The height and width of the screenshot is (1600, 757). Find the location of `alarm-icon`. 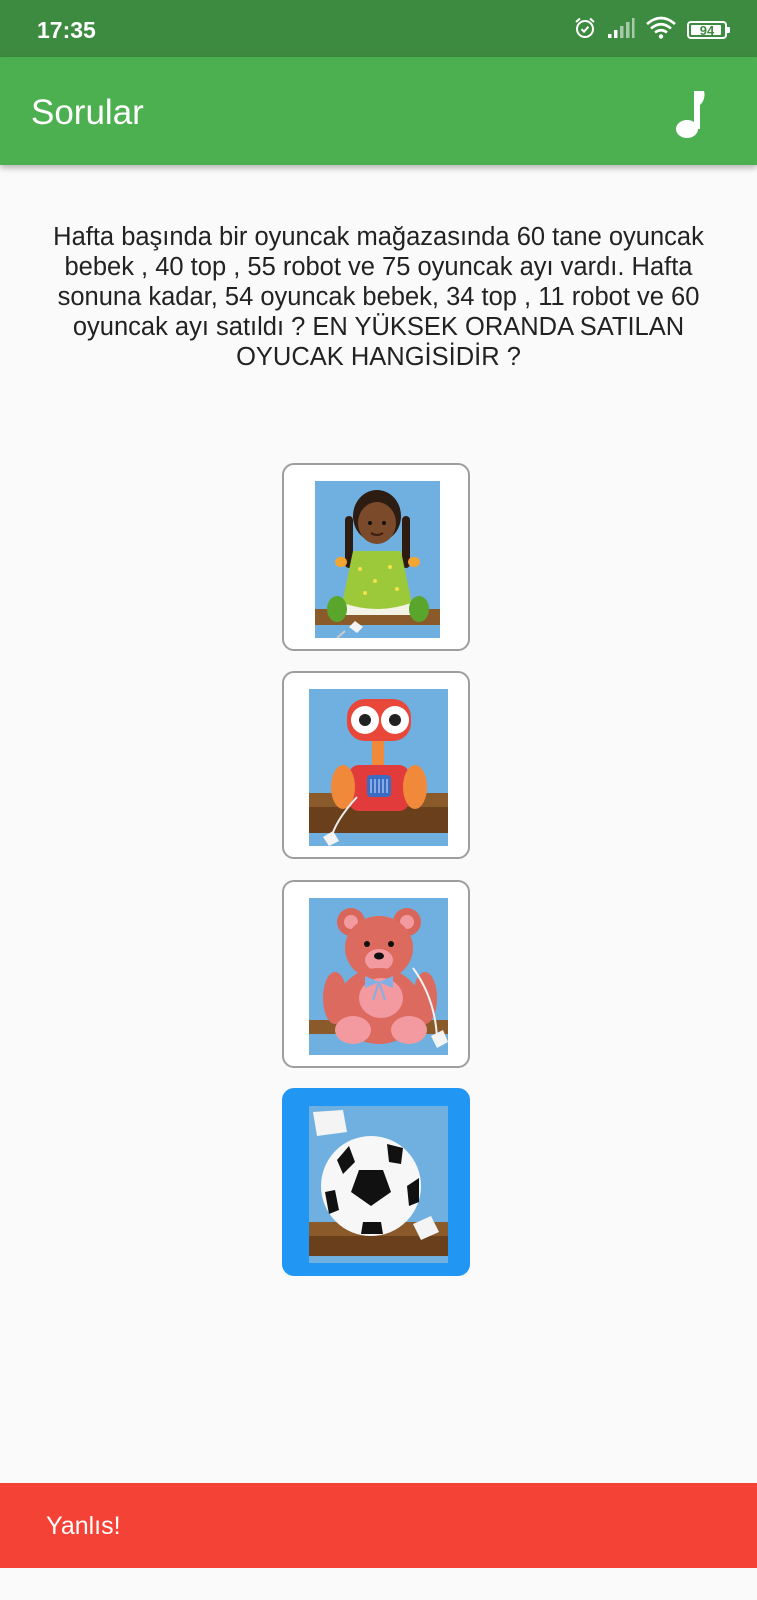

alarm-icon is located at coordinates (585, 30).